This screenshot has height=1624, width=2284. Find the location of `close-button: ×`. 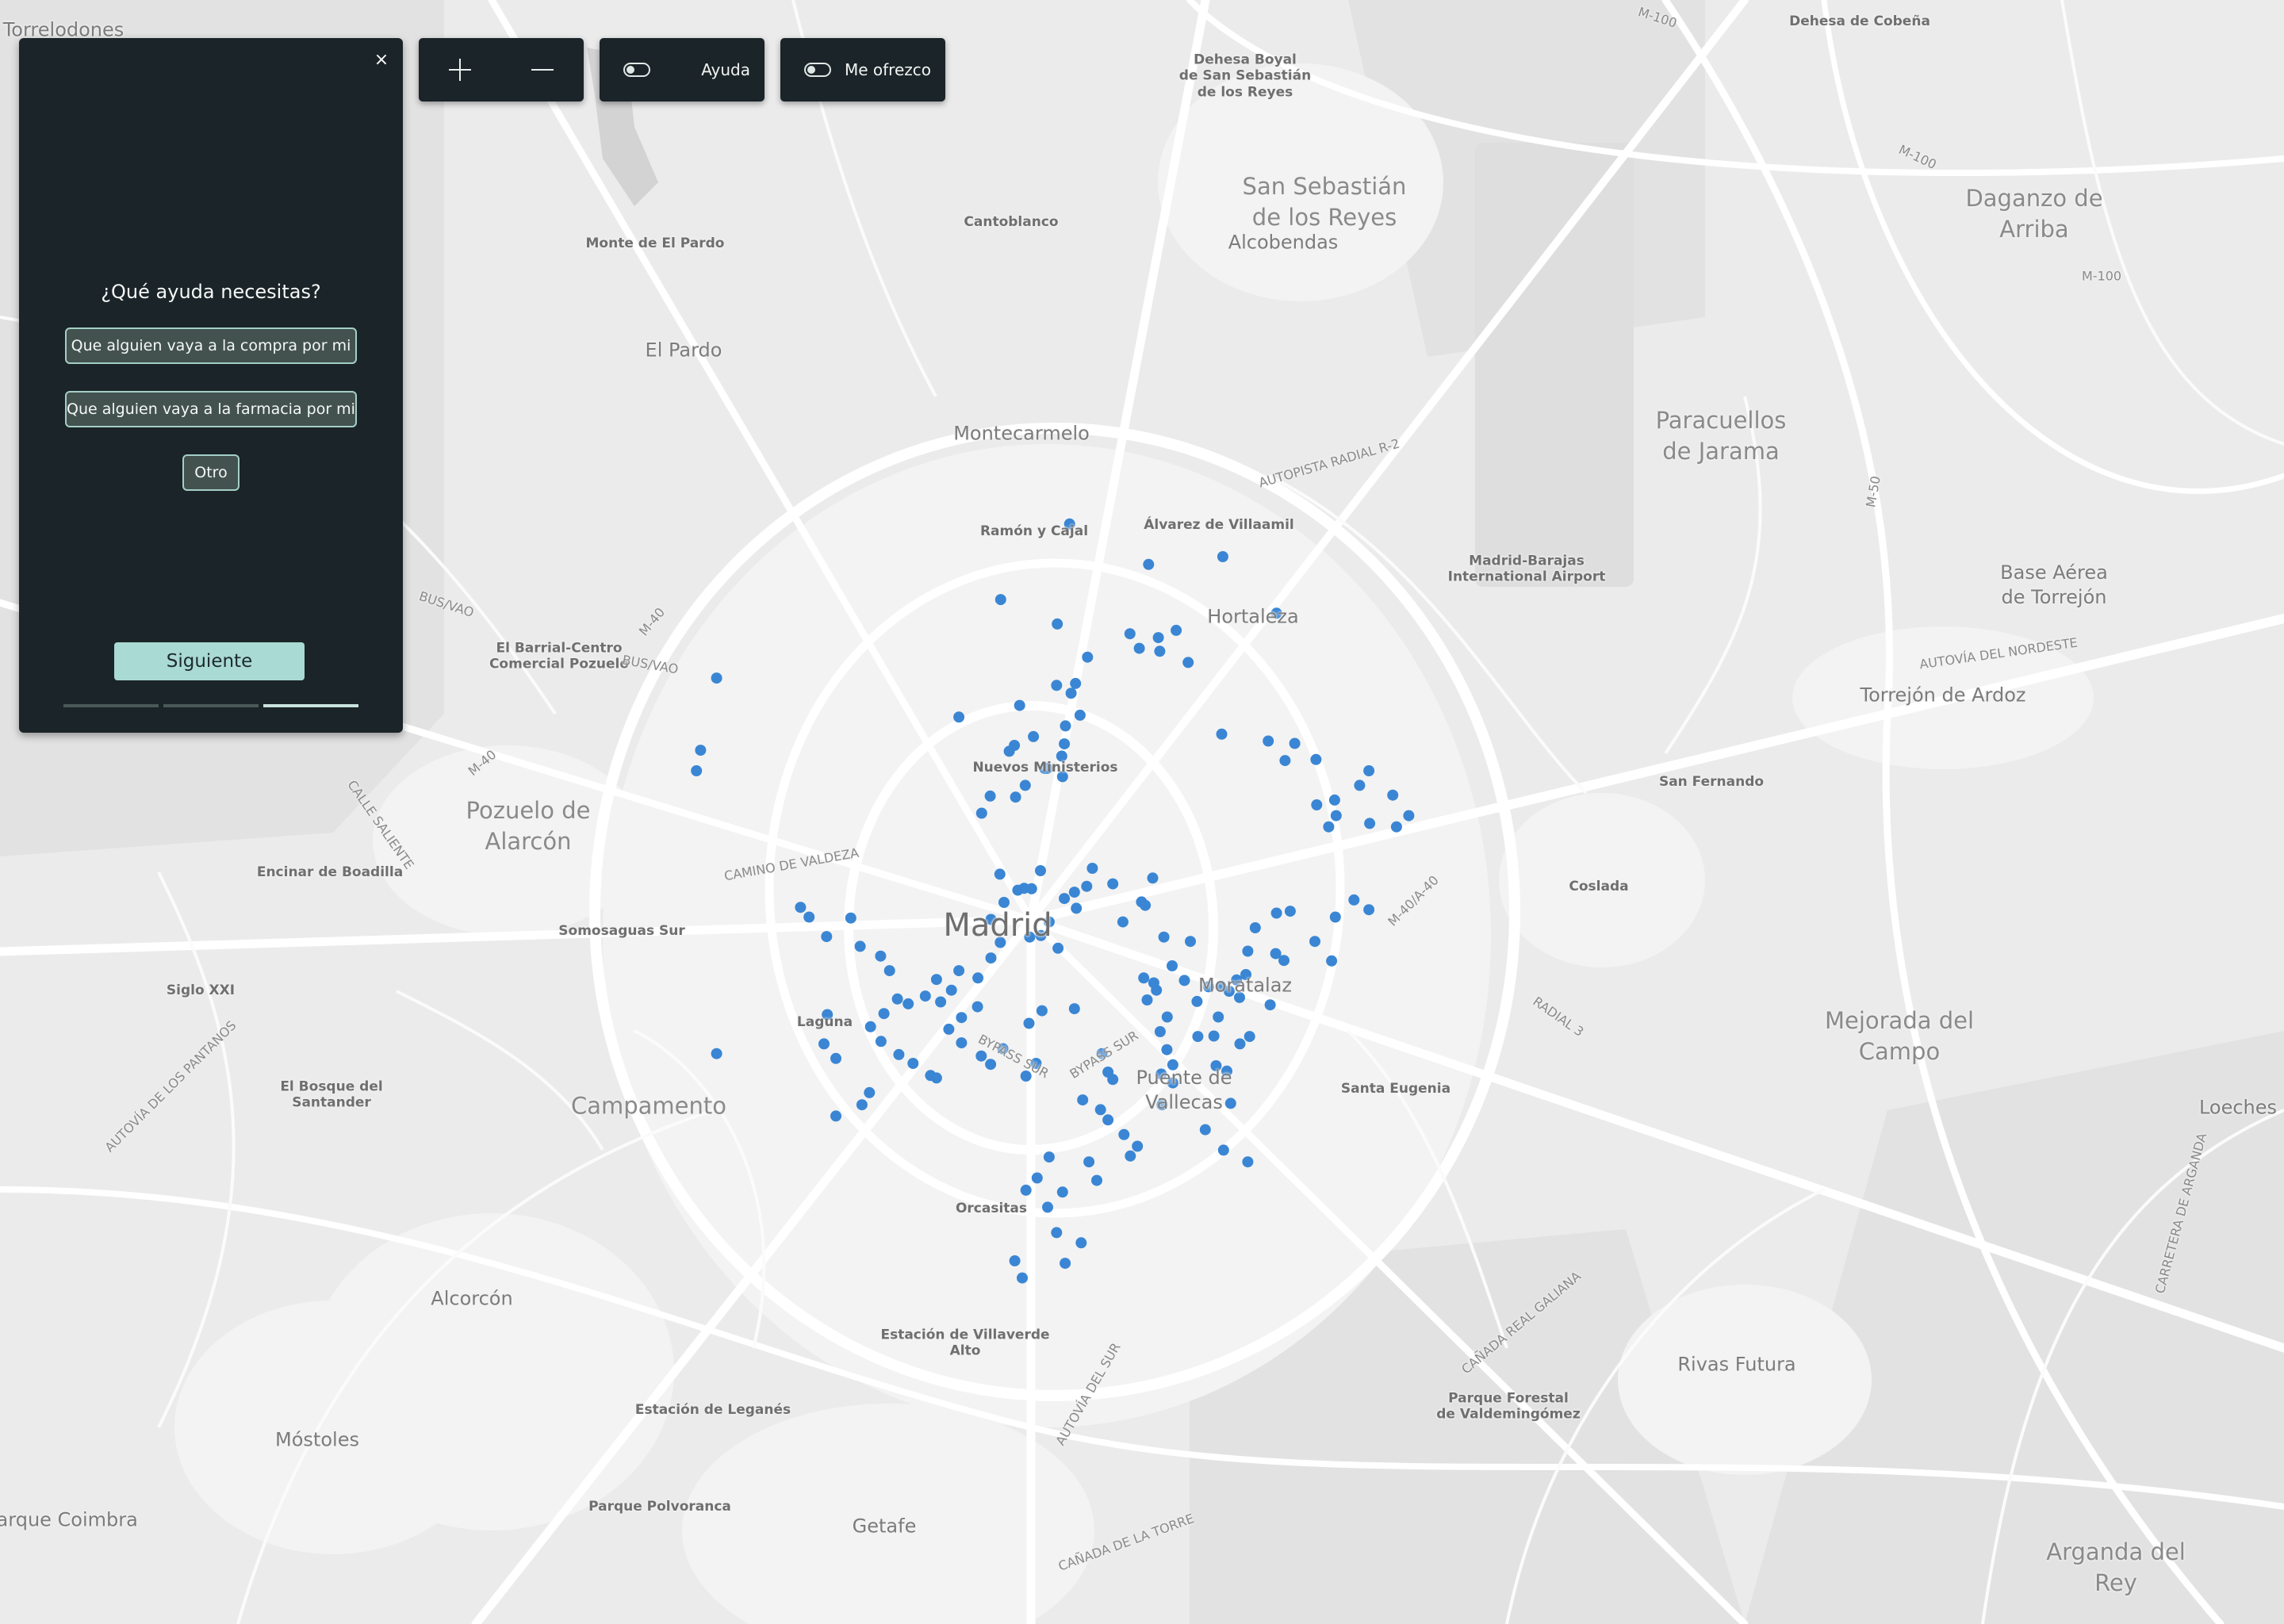

close-button: × is located at coordinates (381, 60).